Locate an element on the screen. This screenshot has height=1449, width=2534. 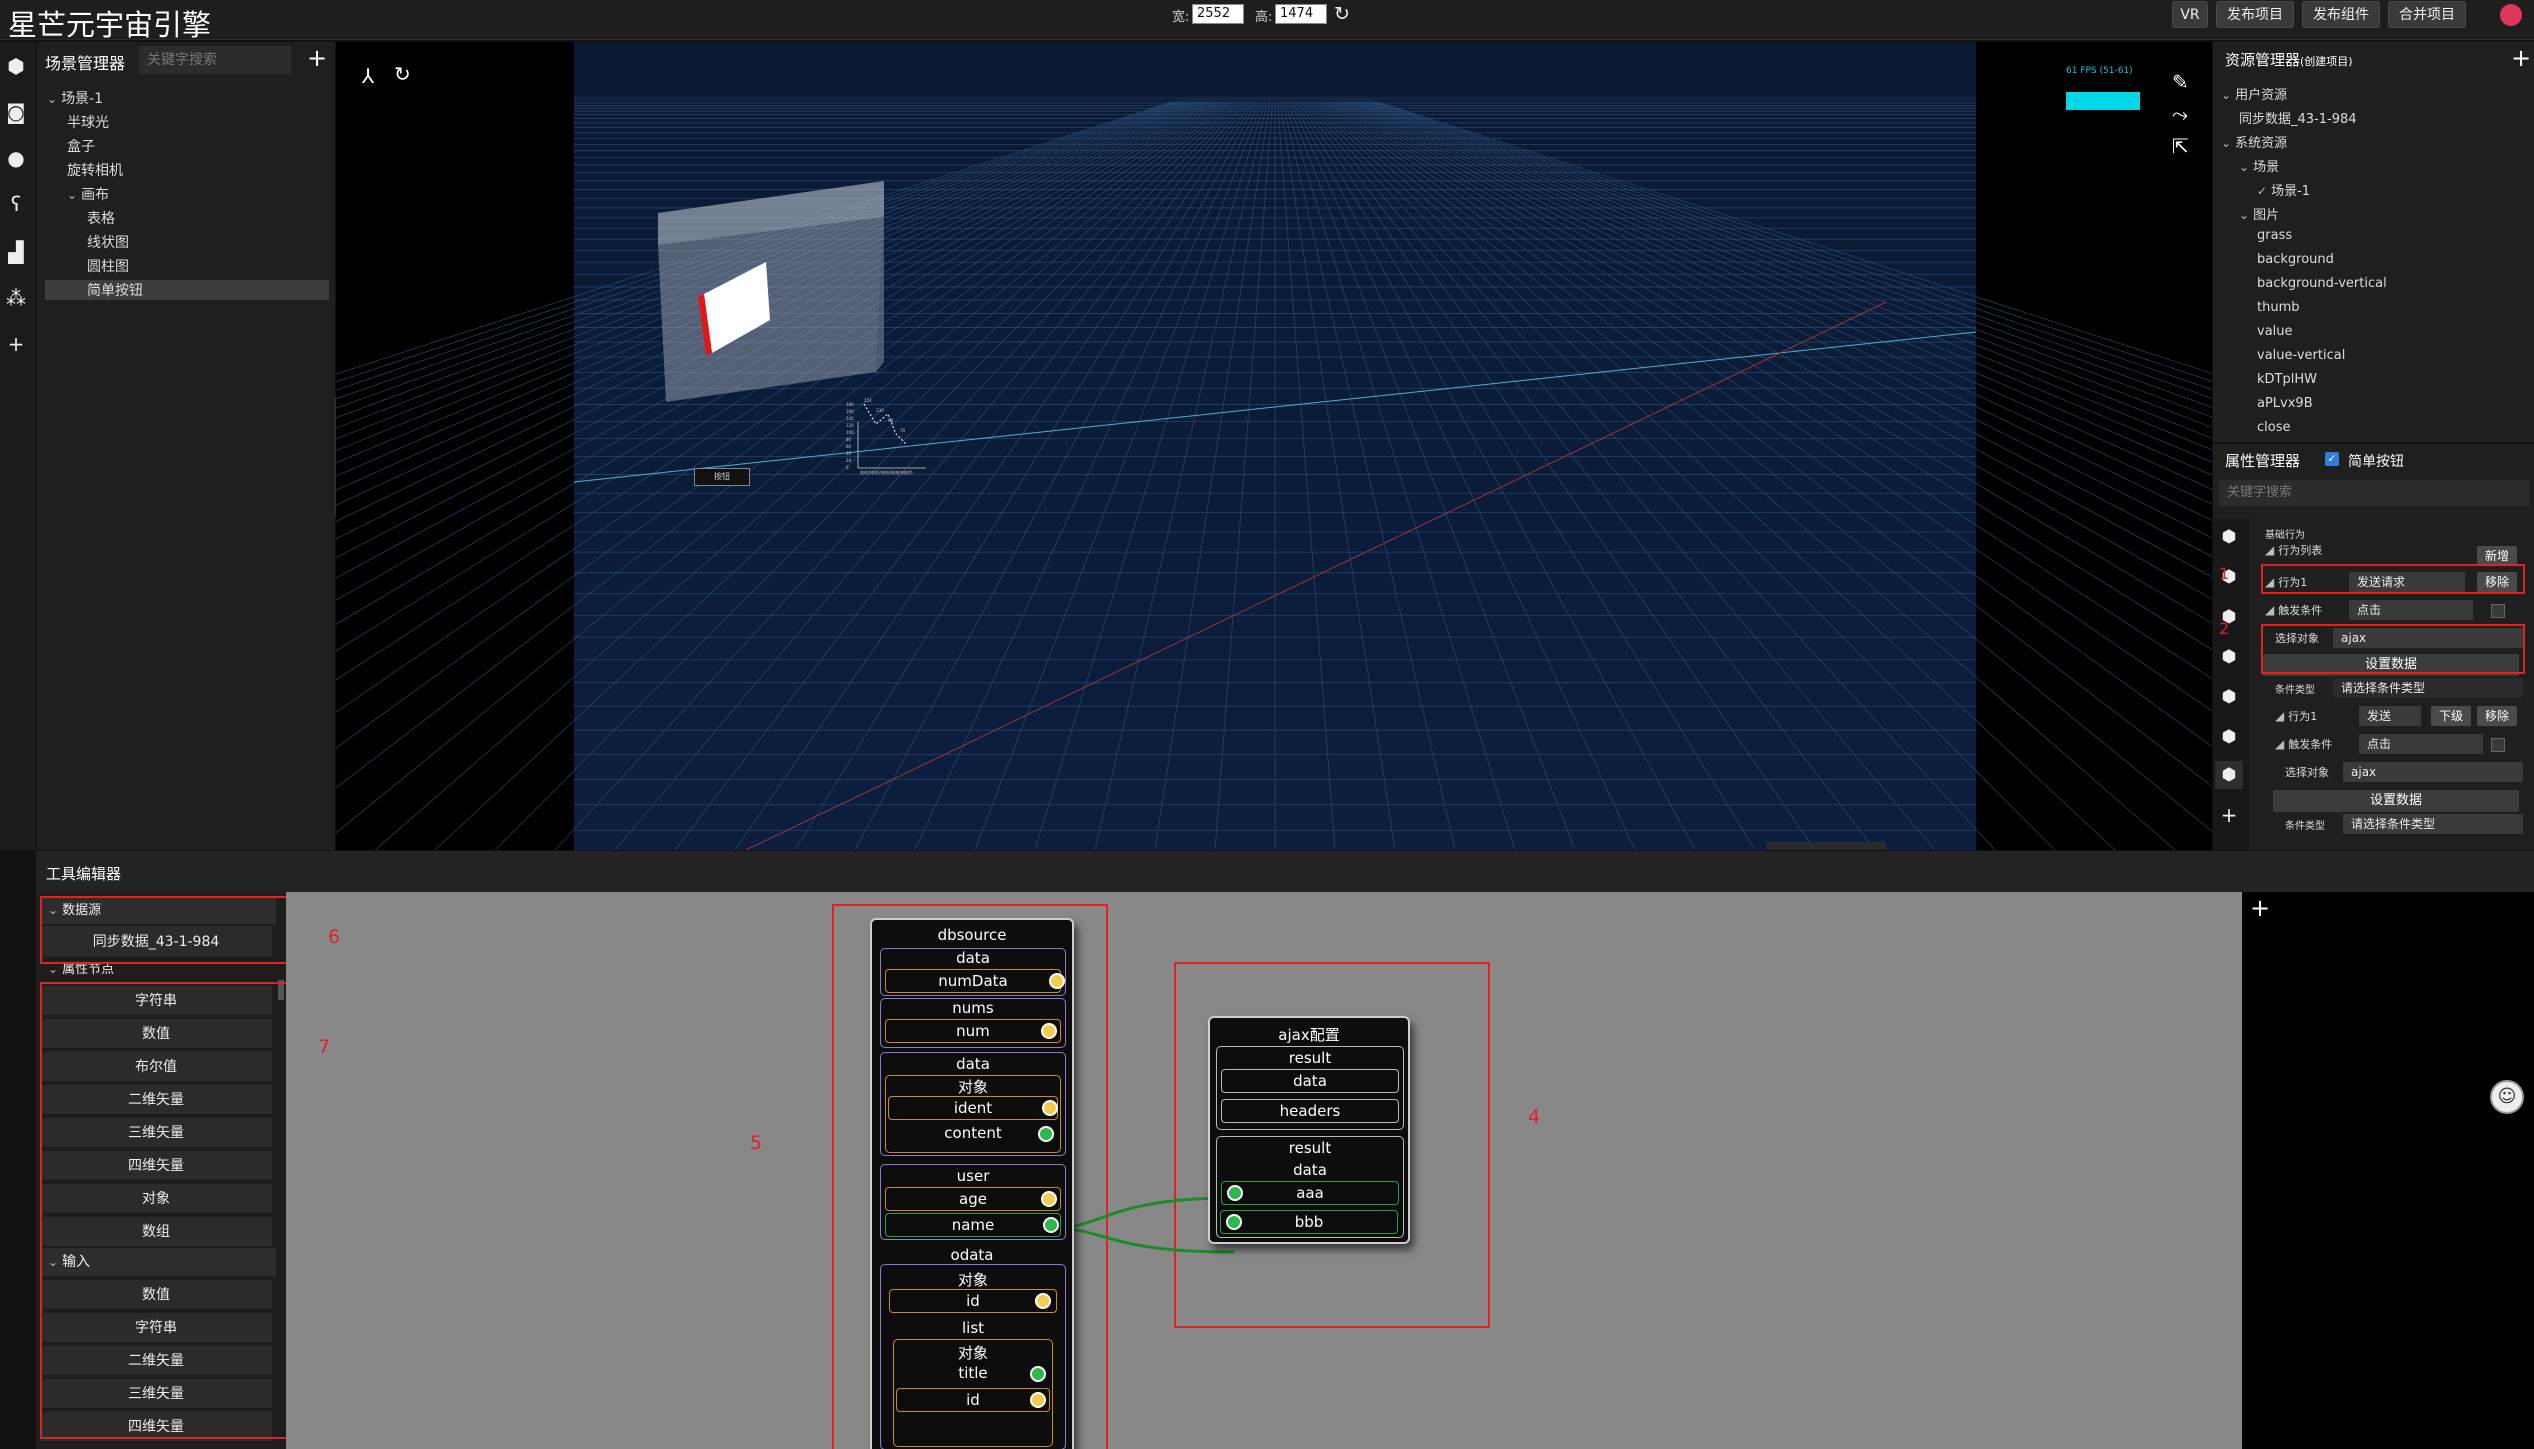
trigger-select: 点击 is located at coordinates (2411, 610).